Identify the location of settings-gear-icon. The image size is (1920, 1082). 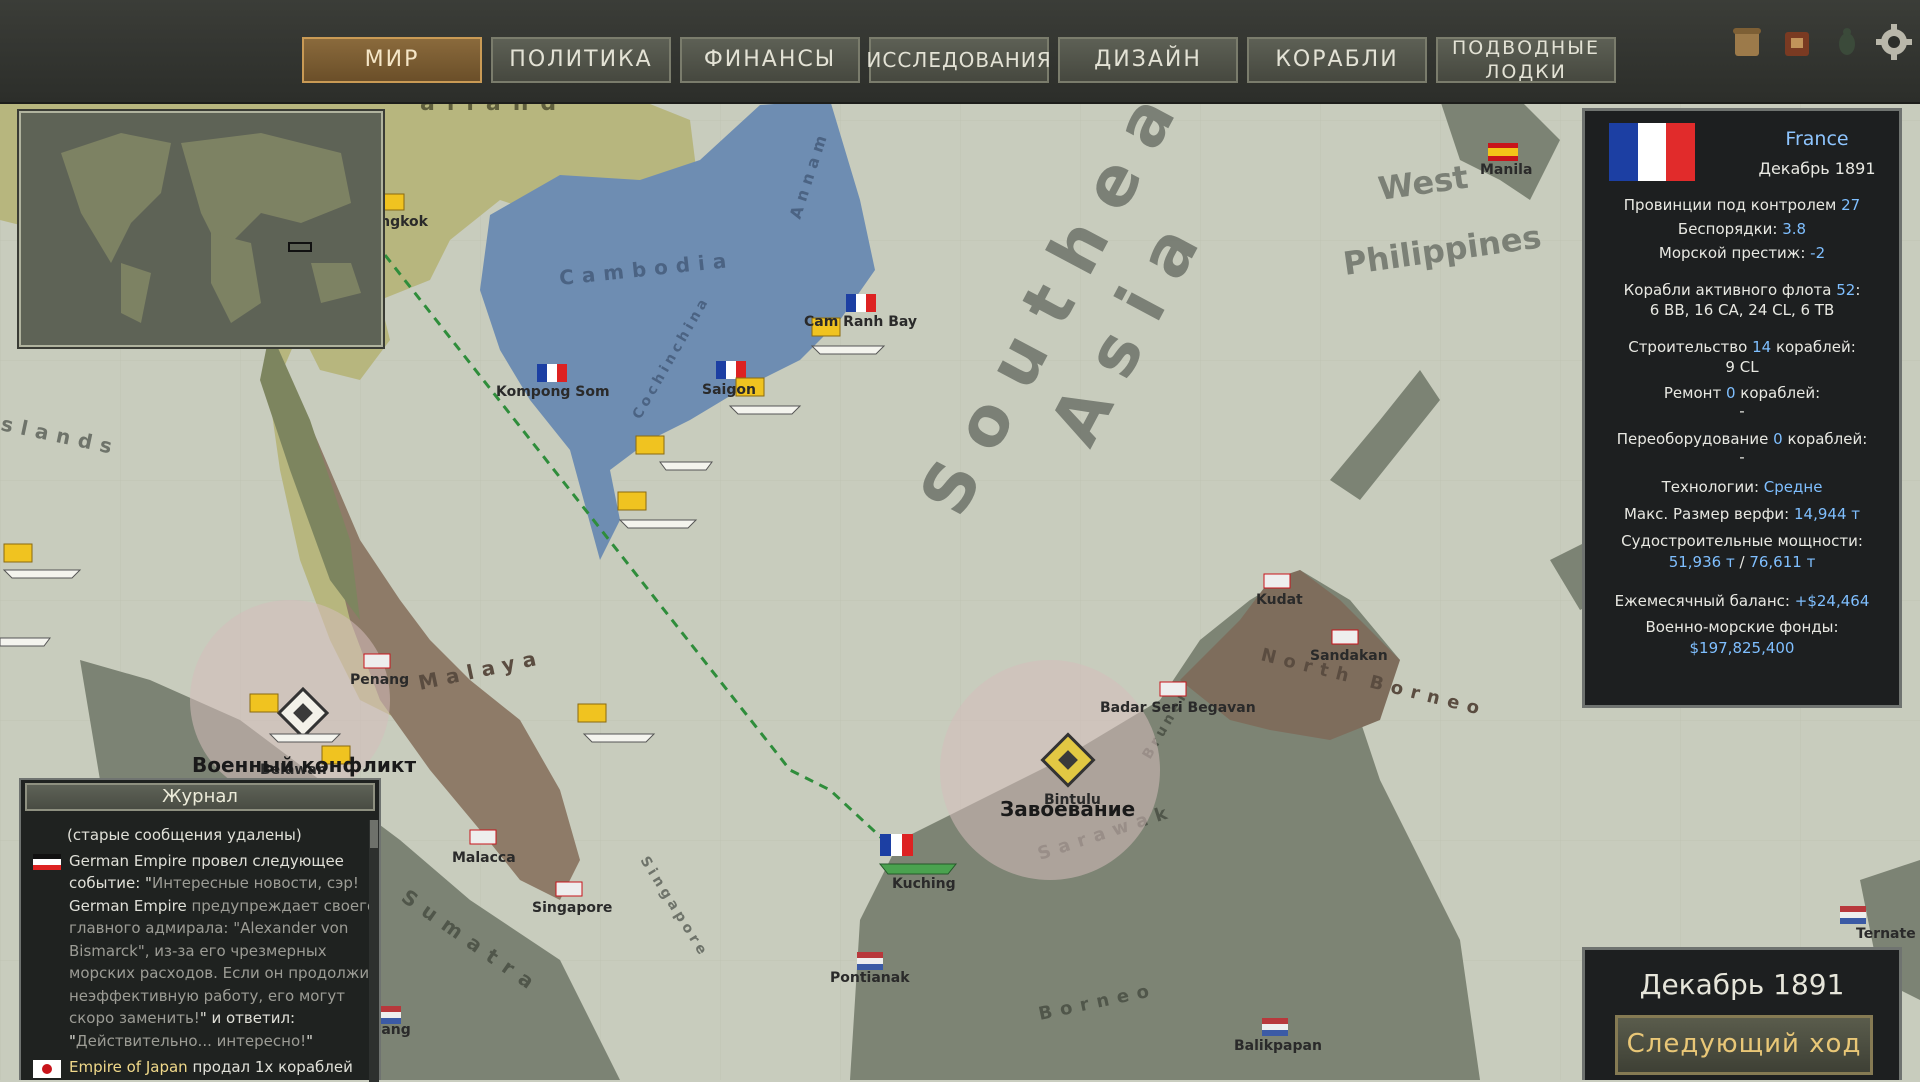
(1894, 42).